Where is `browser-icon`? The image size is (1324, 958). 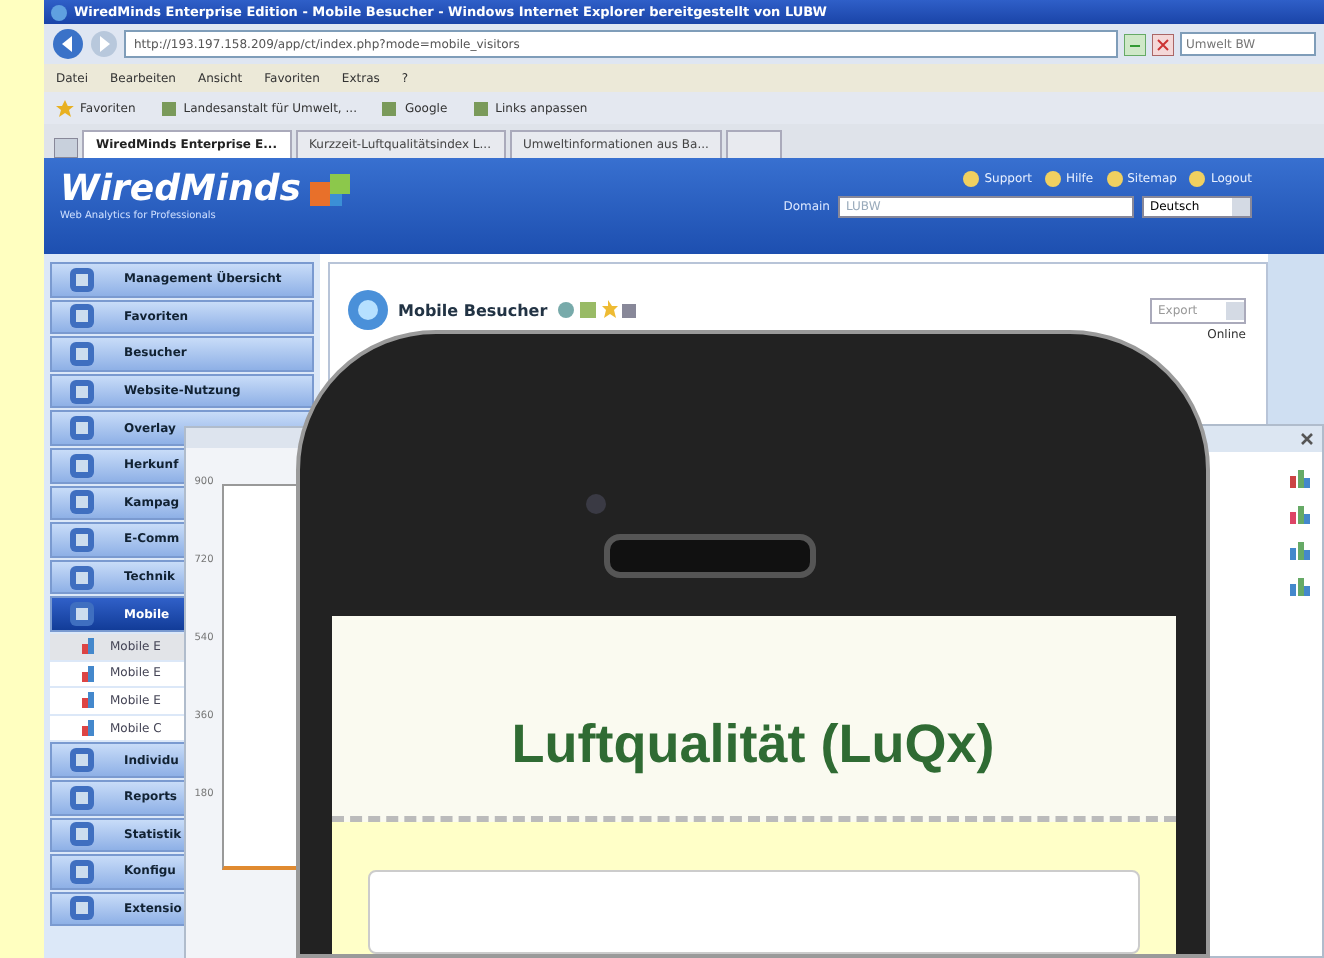 browser-icon is located at coordinates (59, 12).